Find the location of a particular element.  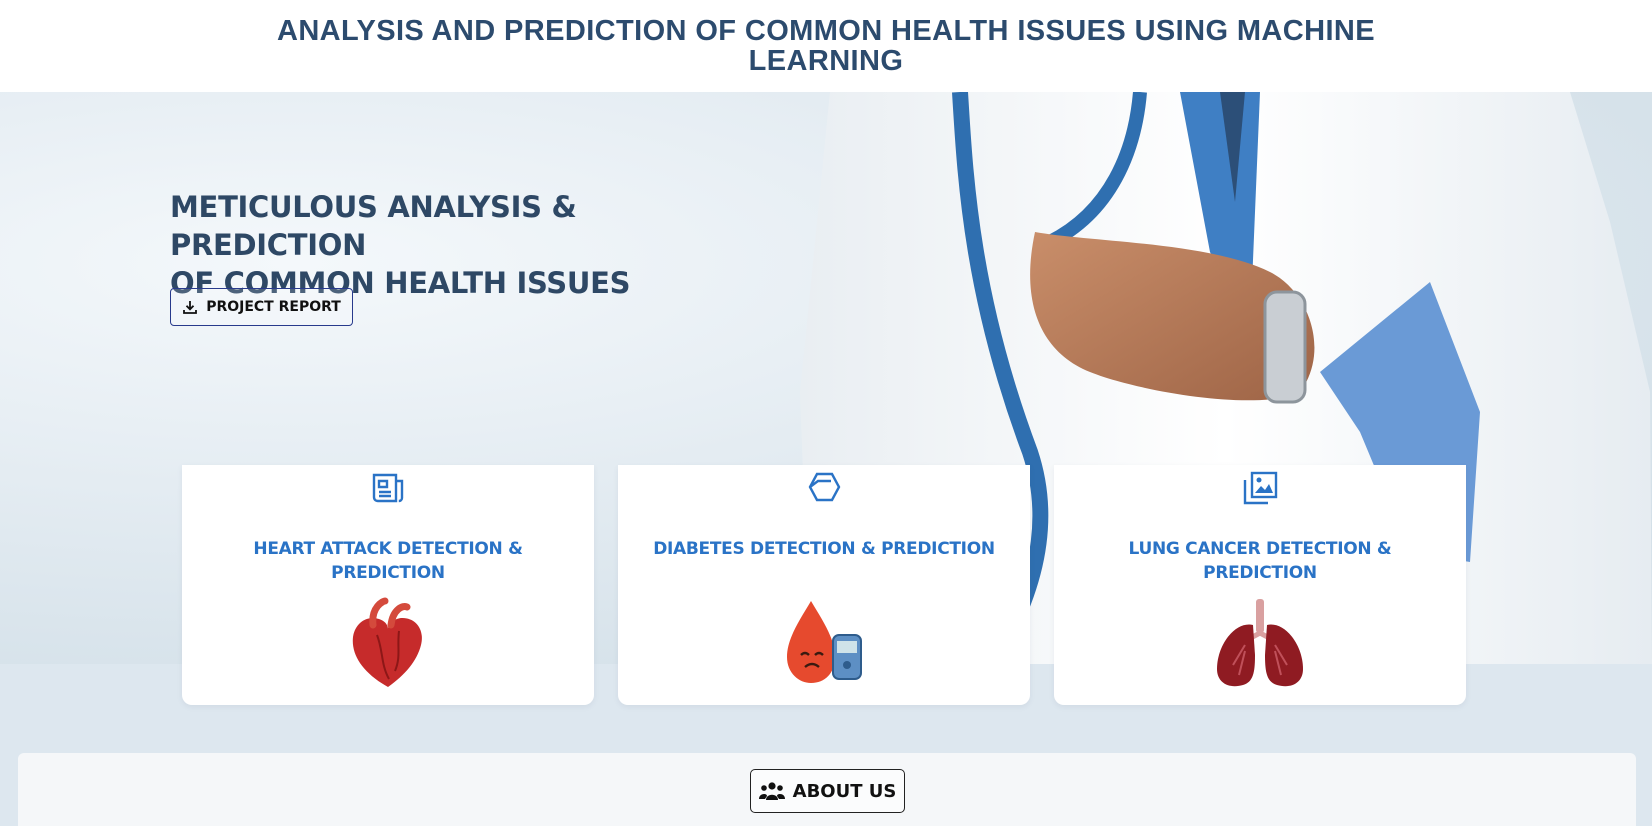

card-heart-attack: HEART ATTACK DETECTION & PREDICTION is located at coordinates (388, 585).